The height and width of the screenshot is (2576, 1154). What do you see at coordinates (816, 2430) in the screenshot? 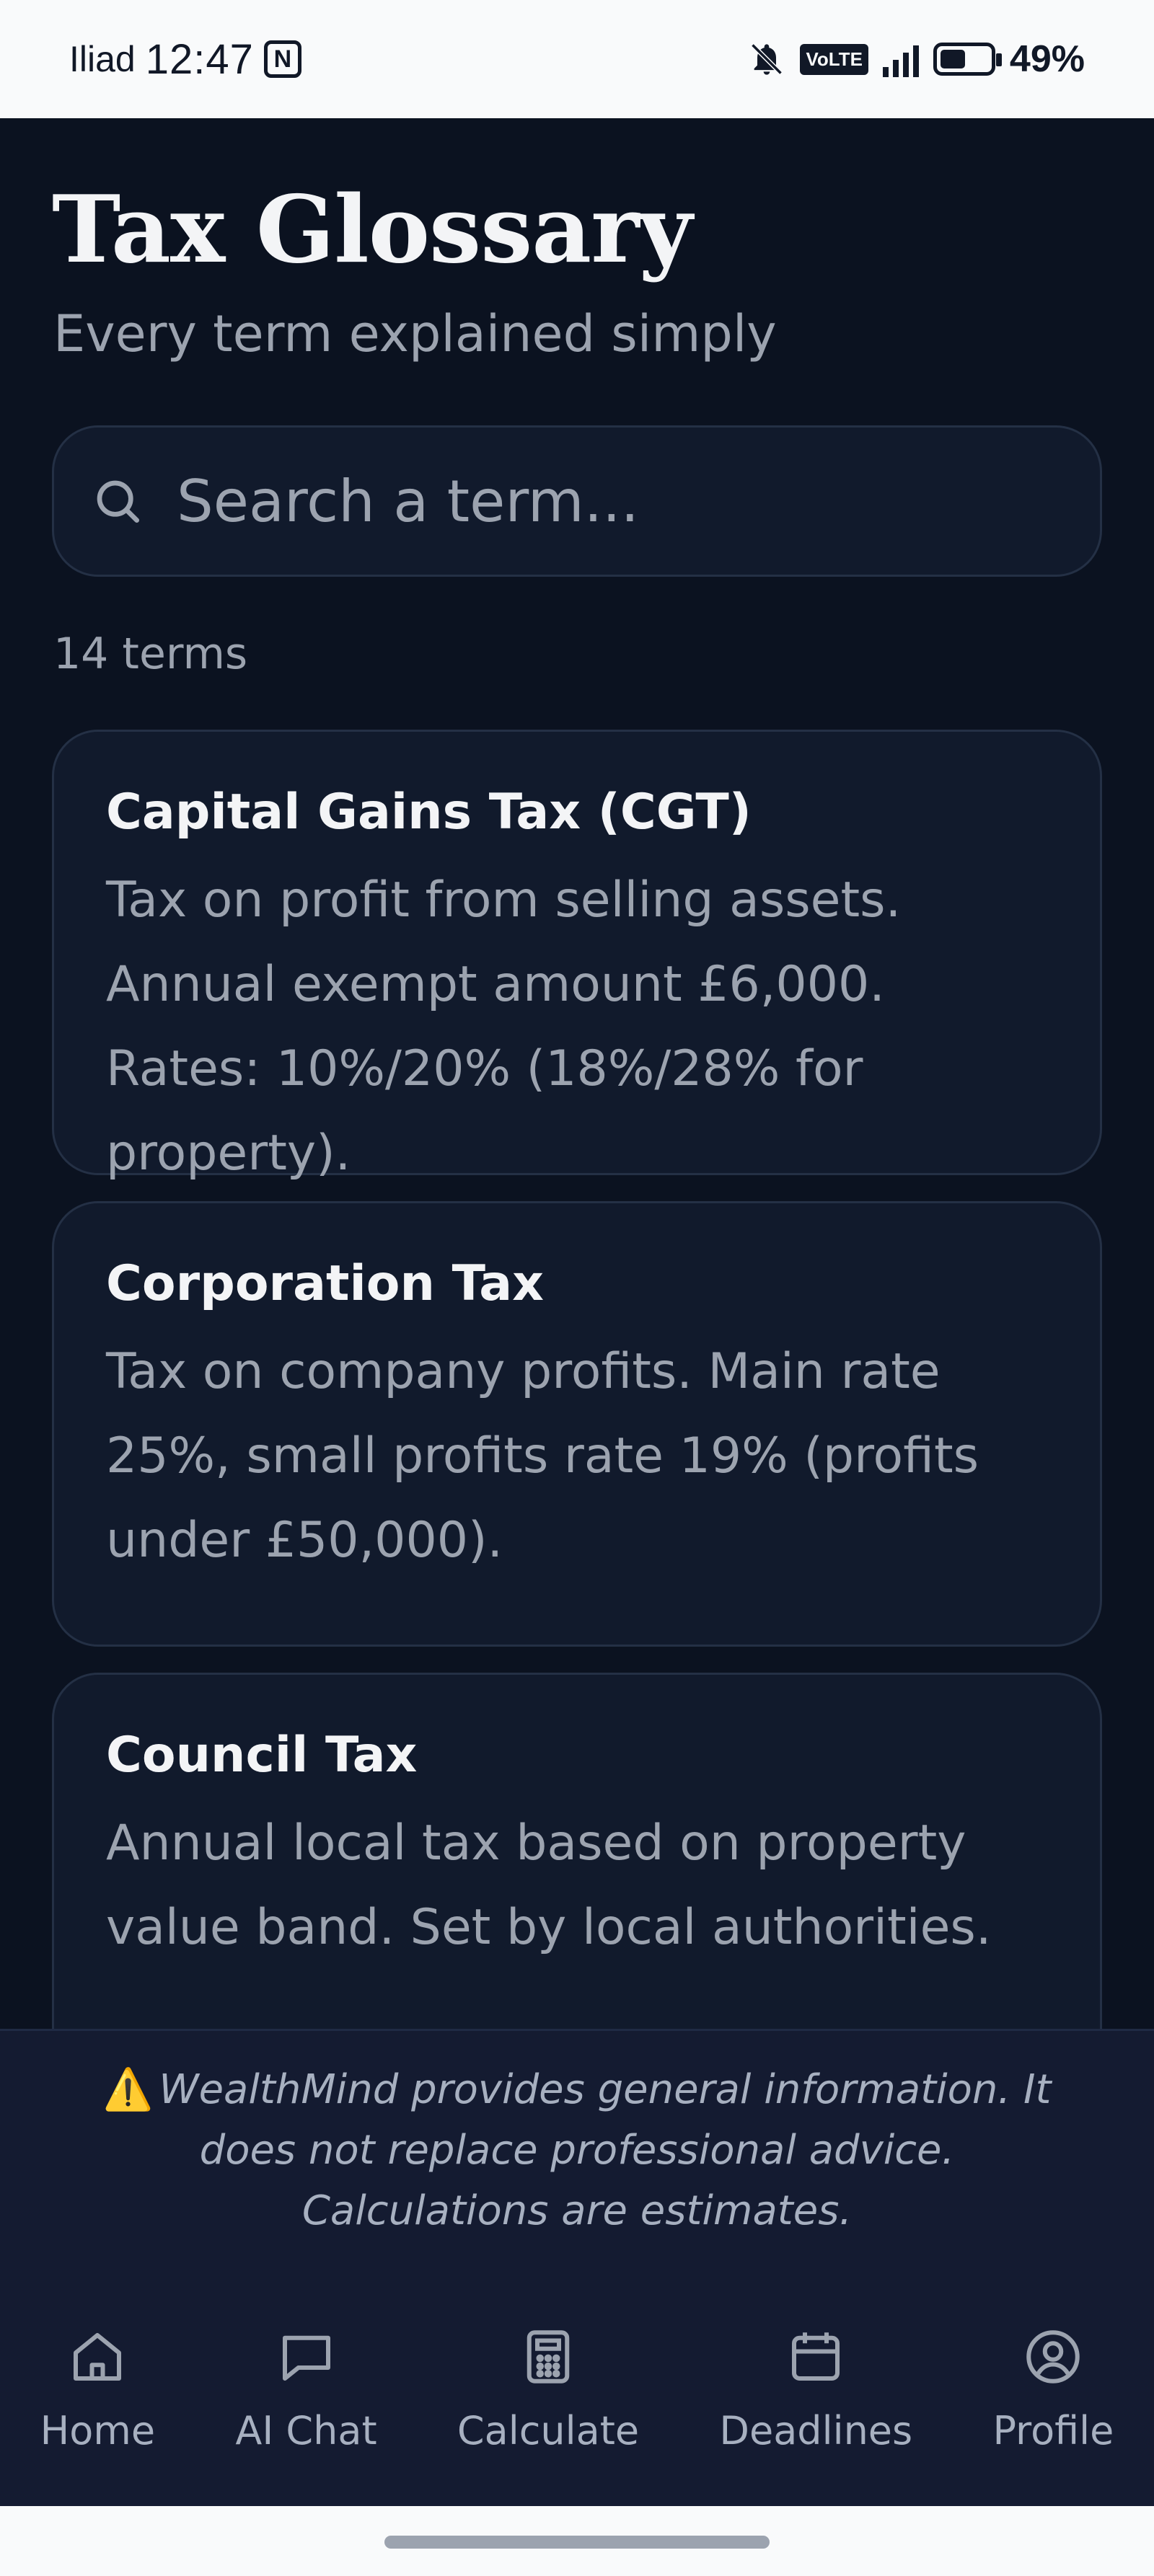
I see `nav-label: Deadlines` at bounding box center [816, 2430].